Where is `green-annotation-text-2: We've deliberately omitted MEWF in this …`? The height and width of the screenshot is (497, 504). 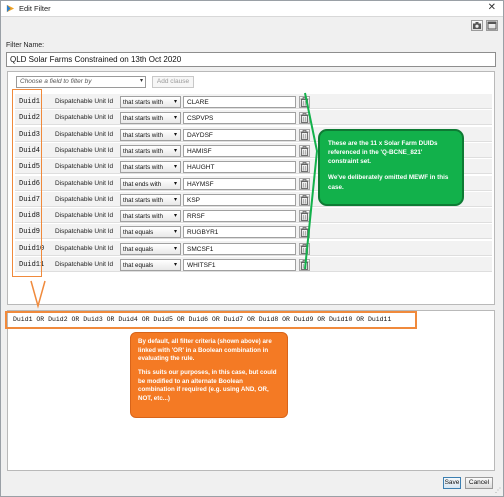
green-annotation-text-2: We've deliberately omitted MEWF in this … is located at coordinates (388, 182).